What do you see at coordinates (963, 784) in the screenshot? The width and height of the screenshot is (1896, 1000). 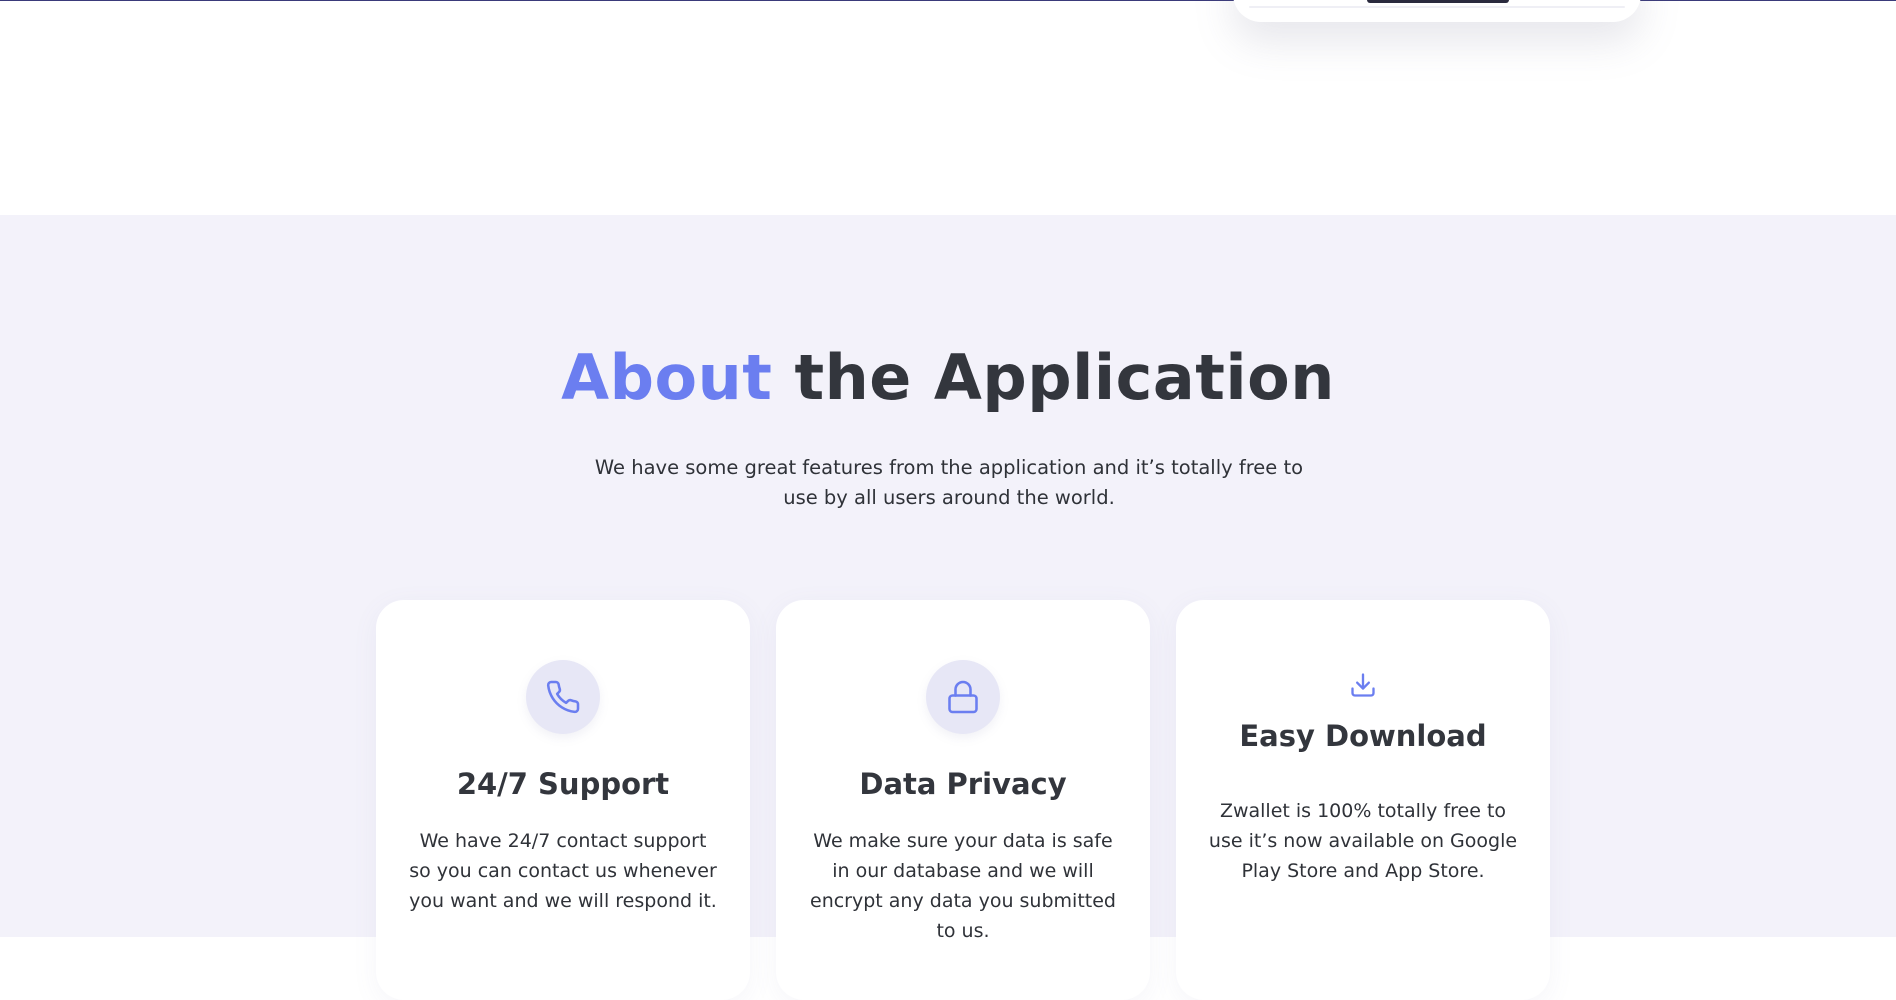 I see `feature-title: Data Privacy` at bounding box center [963, 784].